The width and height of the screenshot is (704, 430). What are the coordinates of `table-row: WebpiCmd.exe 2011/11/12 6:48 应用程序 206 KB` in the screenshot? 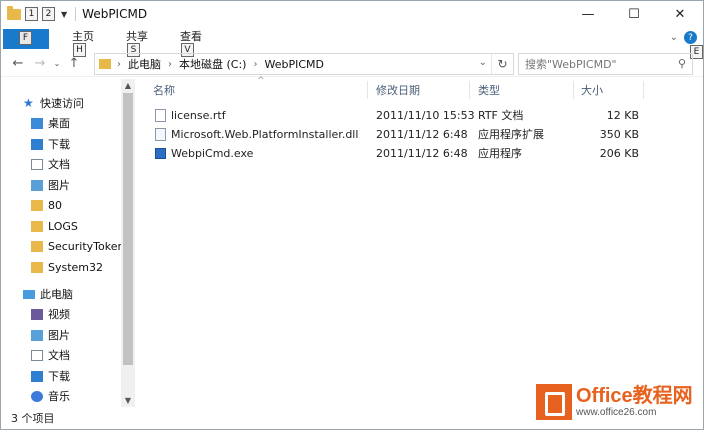 It's located at (398, 153).